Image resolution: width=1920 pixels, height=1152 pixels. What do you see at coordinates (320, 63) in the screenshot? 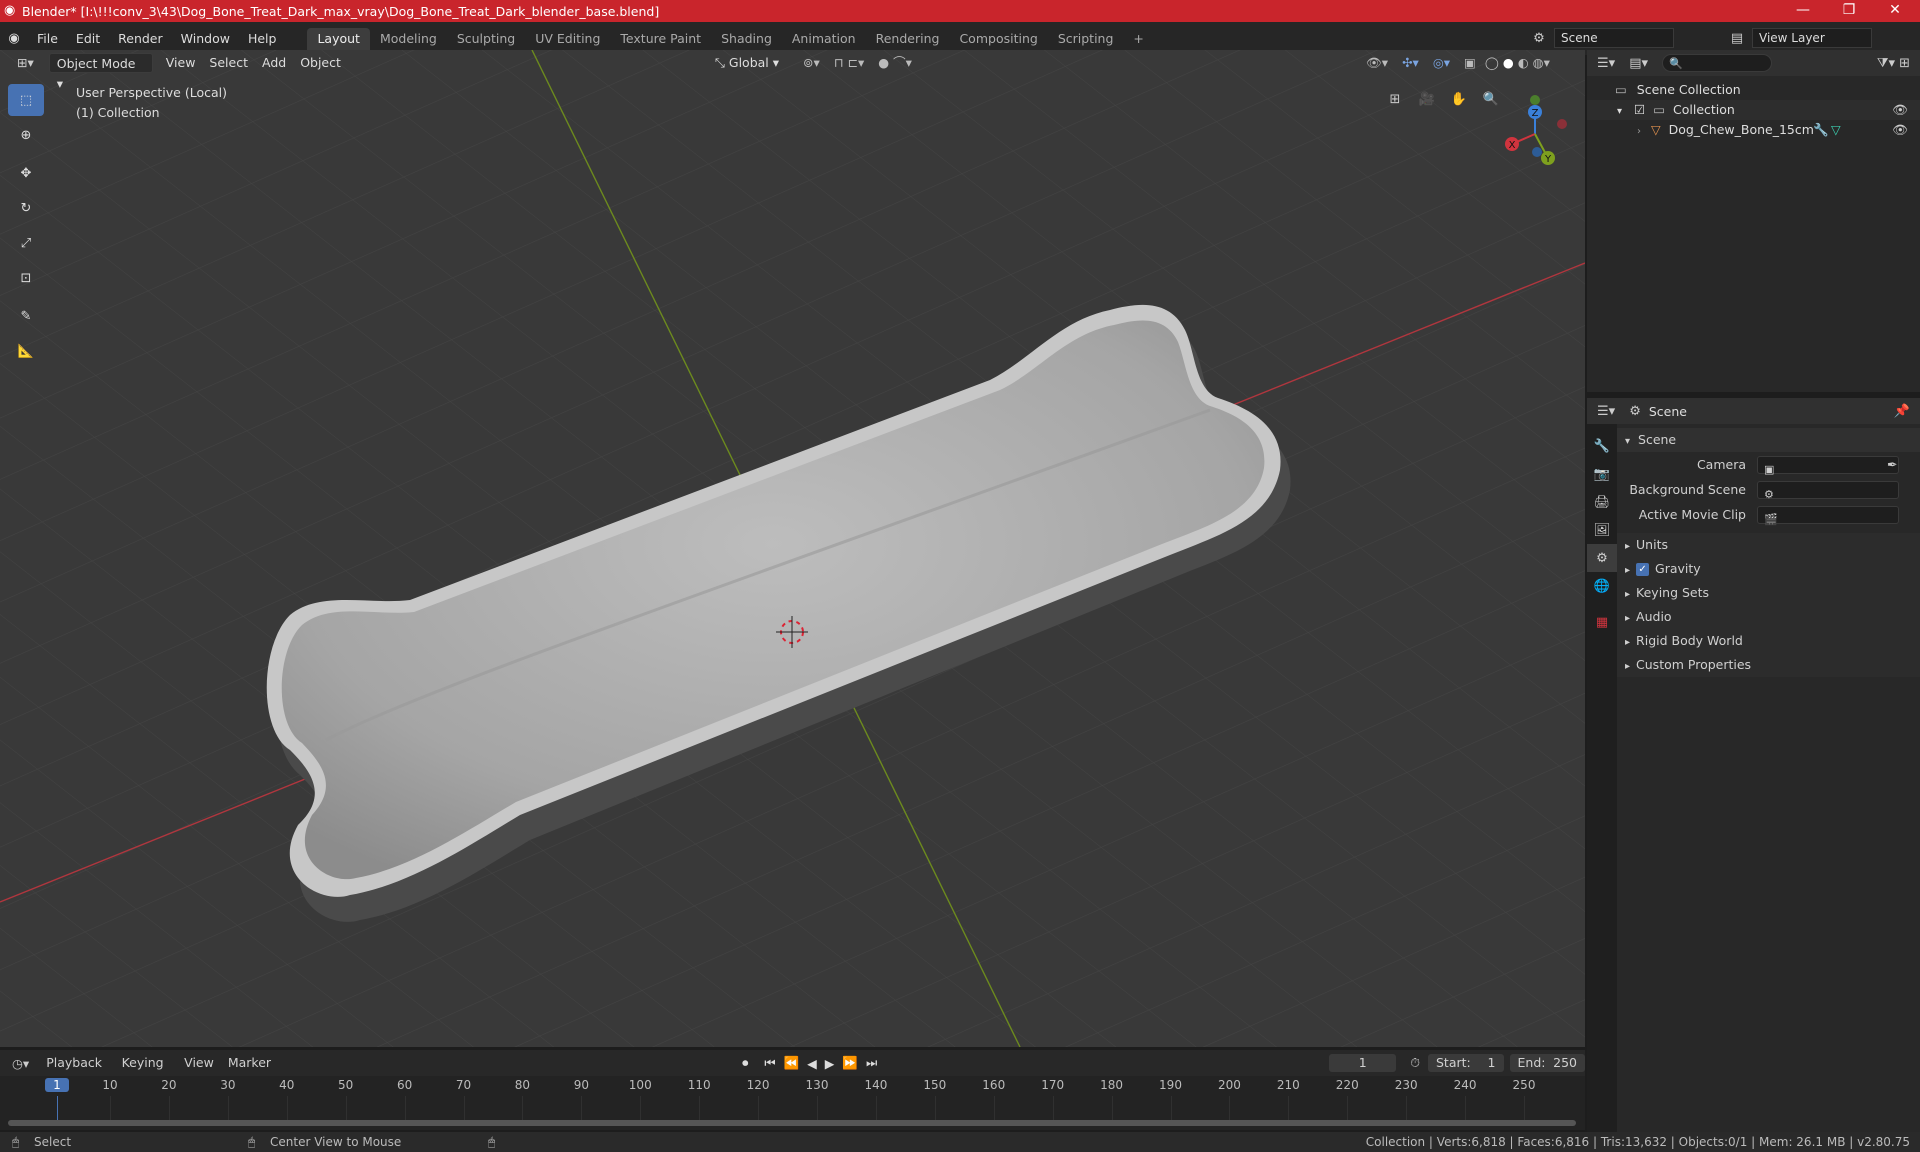
I see `menu-object: Object` at bounding box center [320, 63].